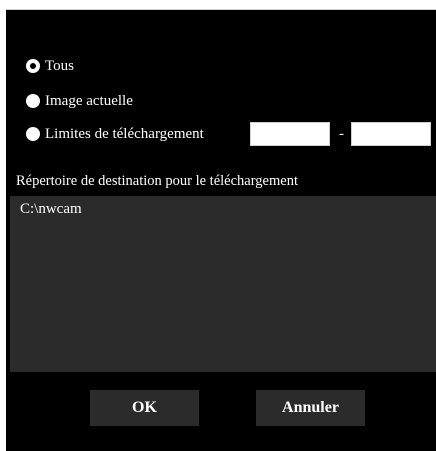  Describe the element at coordinates (51, 209) in the screenshot. I see `destination-path-text: C:\nwcam` at that location.